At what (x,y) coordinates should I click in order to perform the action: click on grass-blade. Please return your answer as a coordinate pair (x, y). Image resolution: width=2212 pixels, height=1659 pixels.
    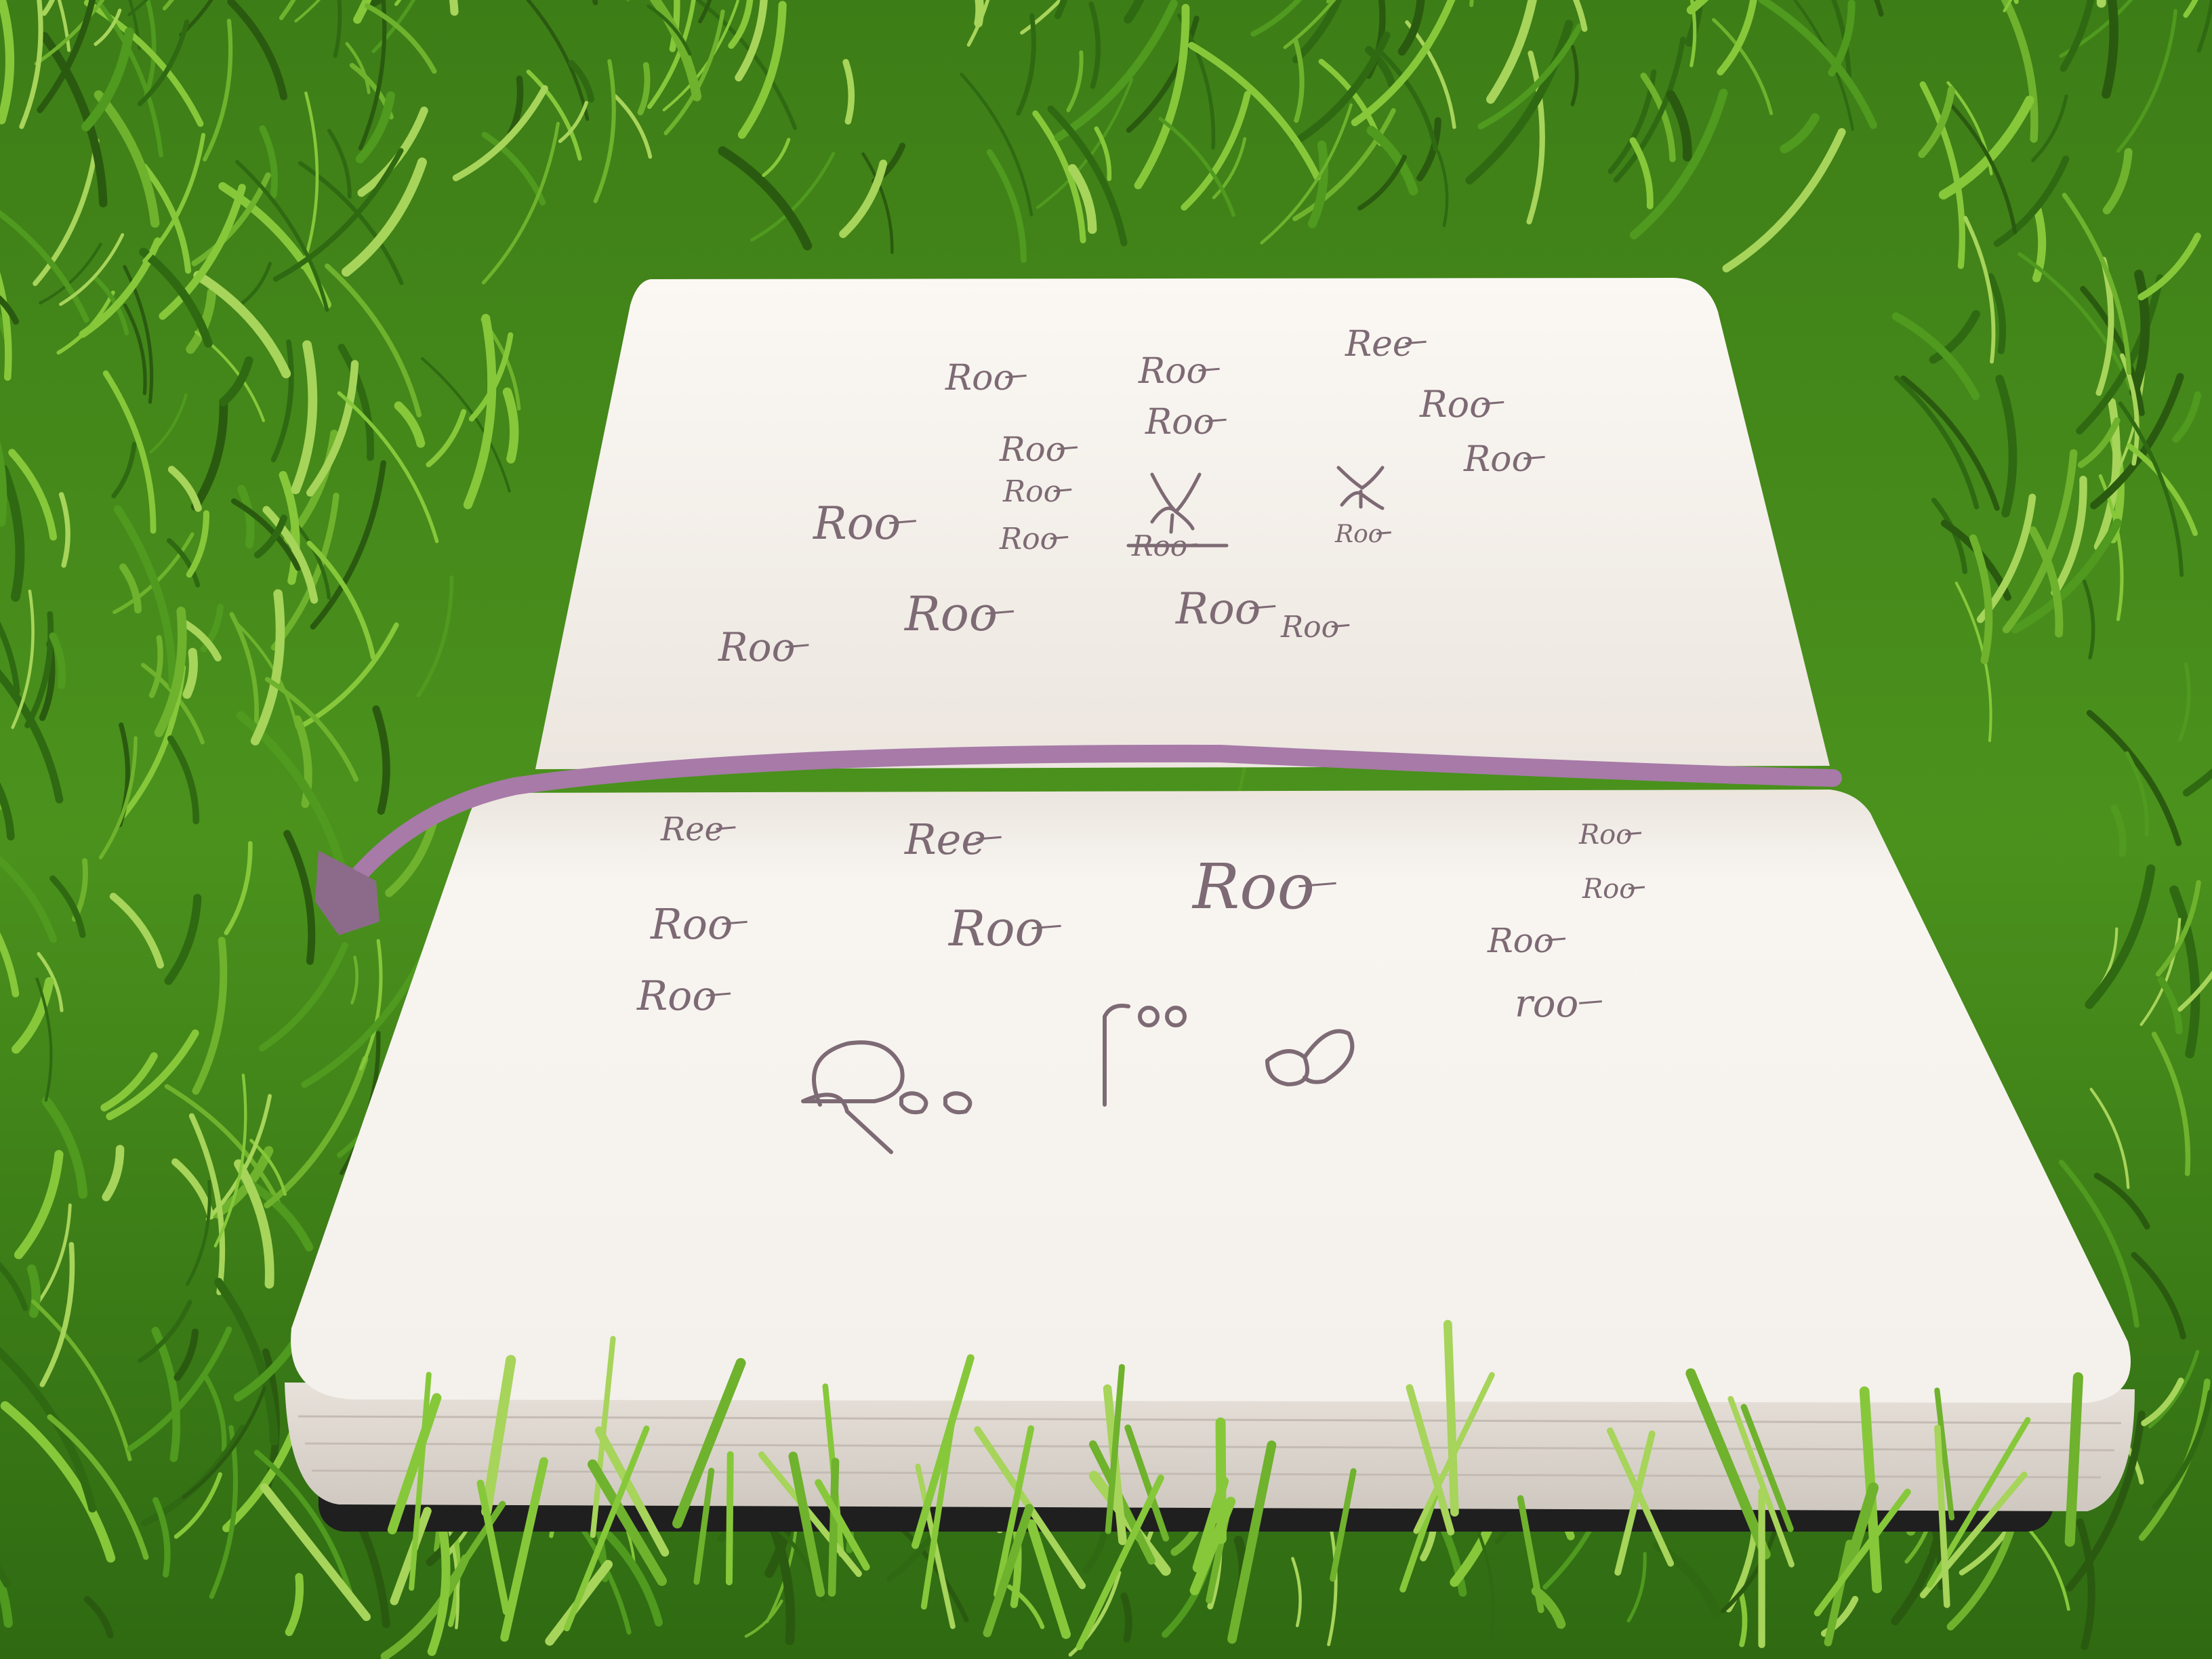
    Looking at the image, I should click on (33, 1291).